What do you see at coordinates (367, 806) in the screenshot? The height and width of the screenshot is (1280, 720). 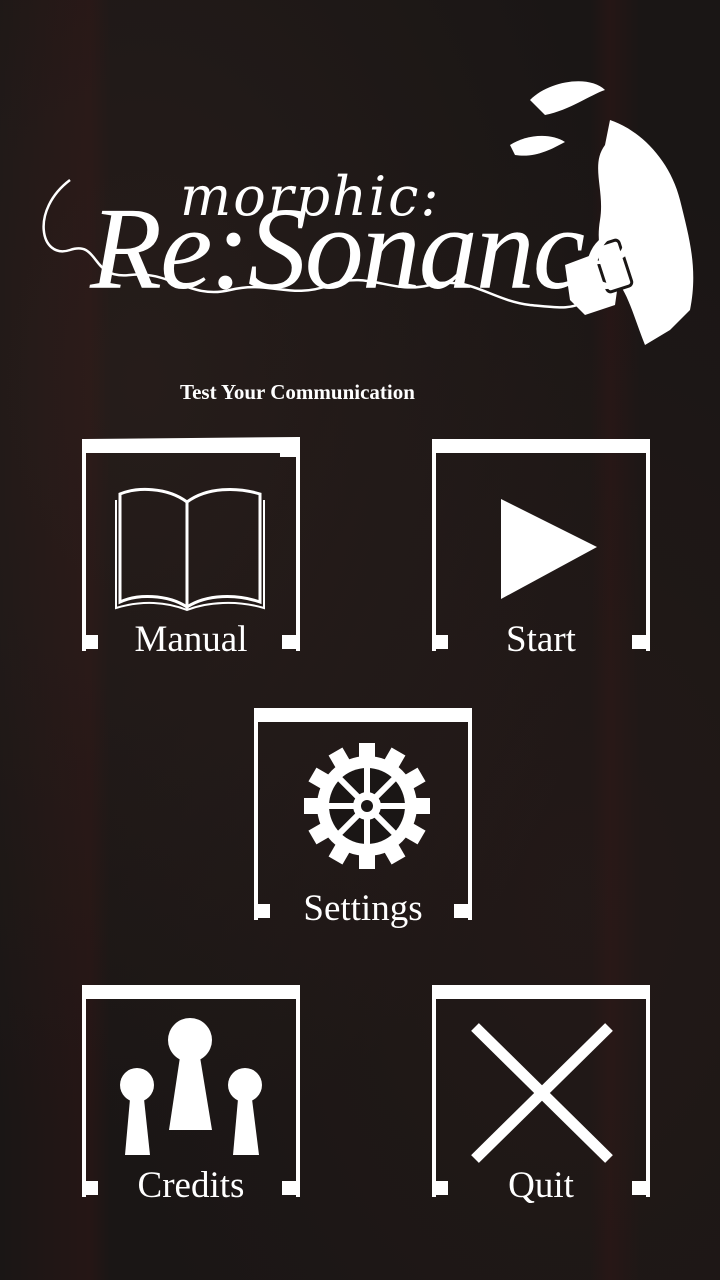 I see `gear-icon` at bounding box center [367, 806].